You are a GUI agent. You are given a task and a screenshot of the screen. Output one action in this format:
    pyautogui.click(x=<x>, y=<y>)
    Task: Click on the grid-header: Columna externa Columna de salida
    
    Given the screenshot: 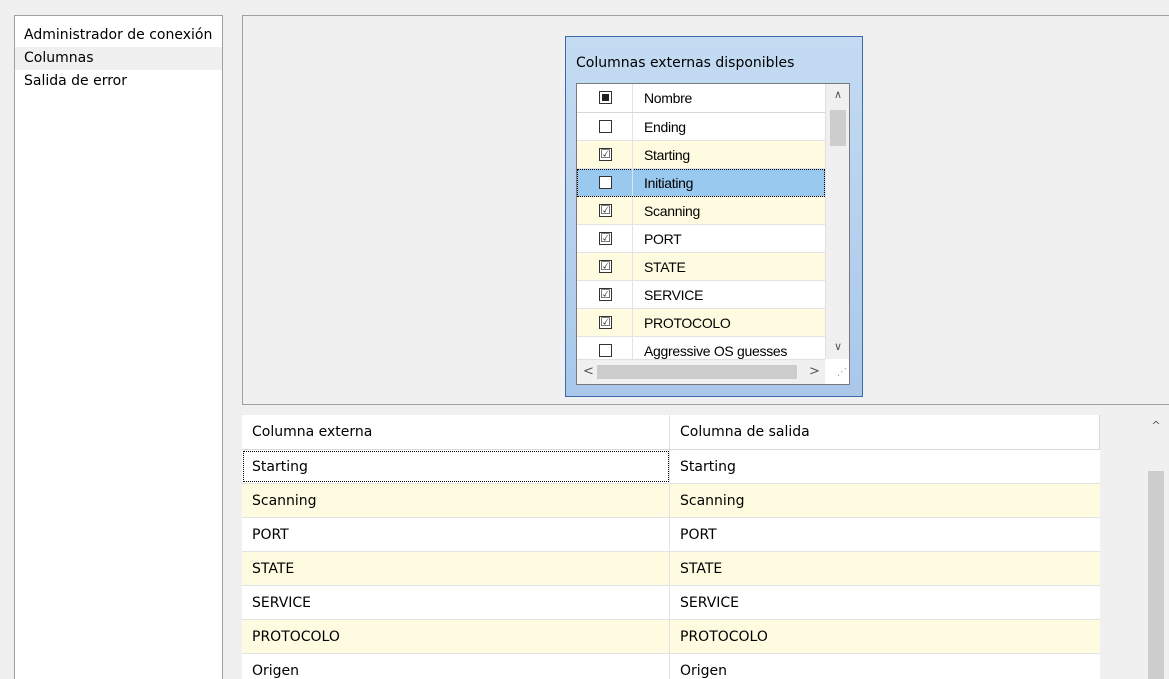 What is the action you would take?
    pyautogui.click(x=671, y=432)
    